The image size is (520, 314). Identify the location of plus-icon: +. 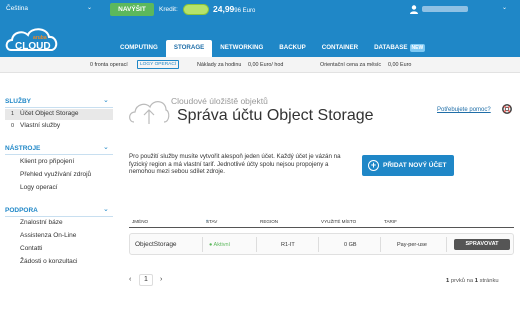
(373, 165).